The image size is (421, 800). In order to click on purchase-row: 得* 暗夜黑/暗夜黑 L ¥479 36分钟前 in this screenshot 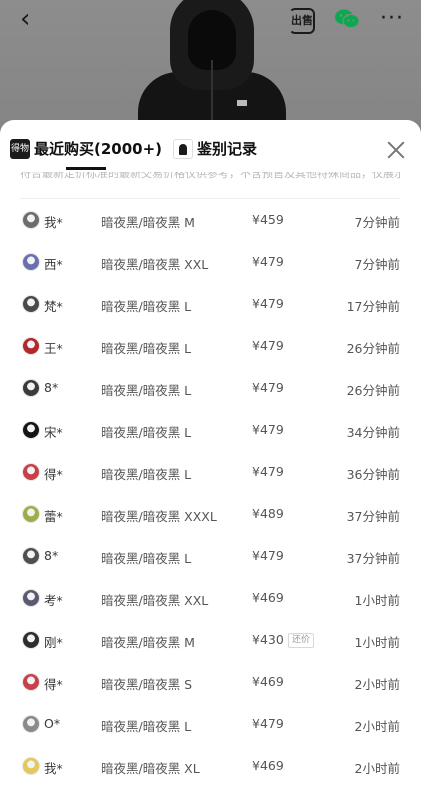, I will do `click(210, 473)`.